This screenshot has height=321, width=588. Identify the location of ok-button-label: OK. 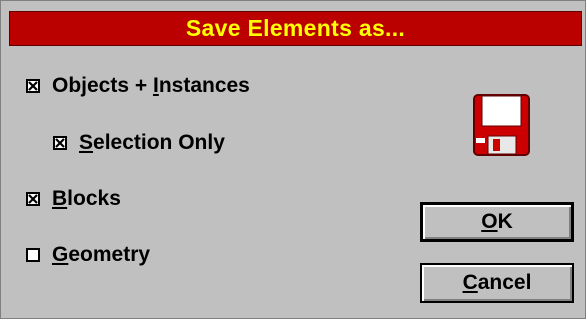
(497, 221).